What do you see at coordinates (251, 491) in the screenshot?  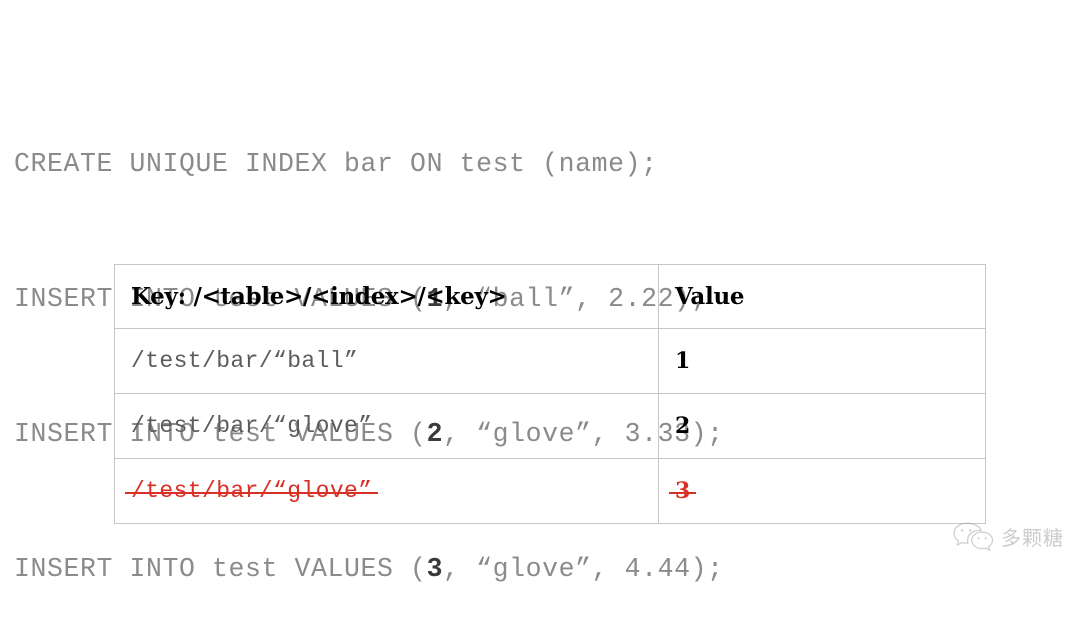 I see `strikethrough-key-text: /test/bar/“glove”` at bounding box center [251, 491].